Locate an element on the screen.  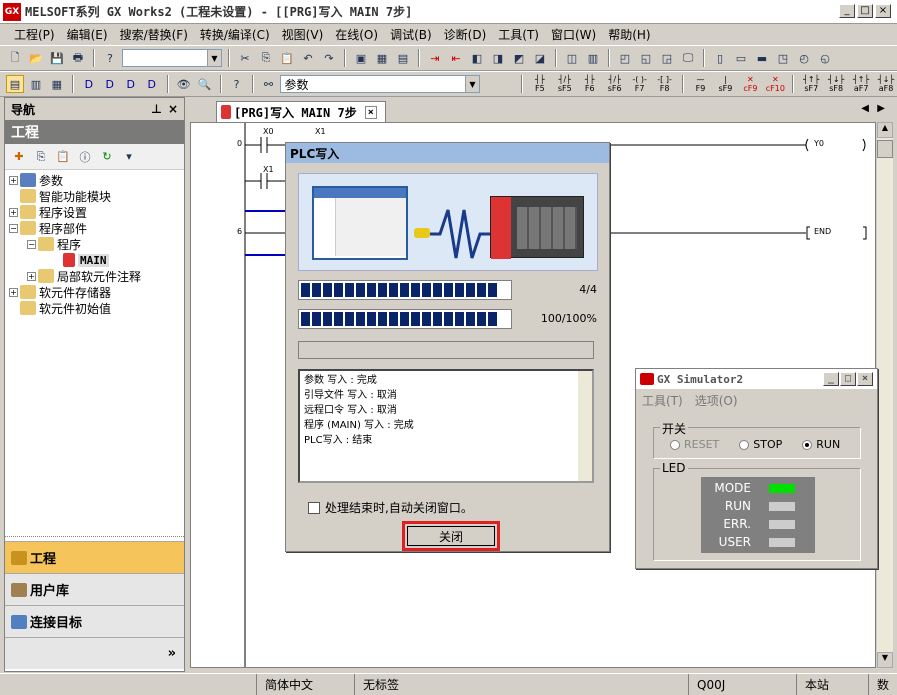
auto-close-checkbox is located at coordinates (314, 507).